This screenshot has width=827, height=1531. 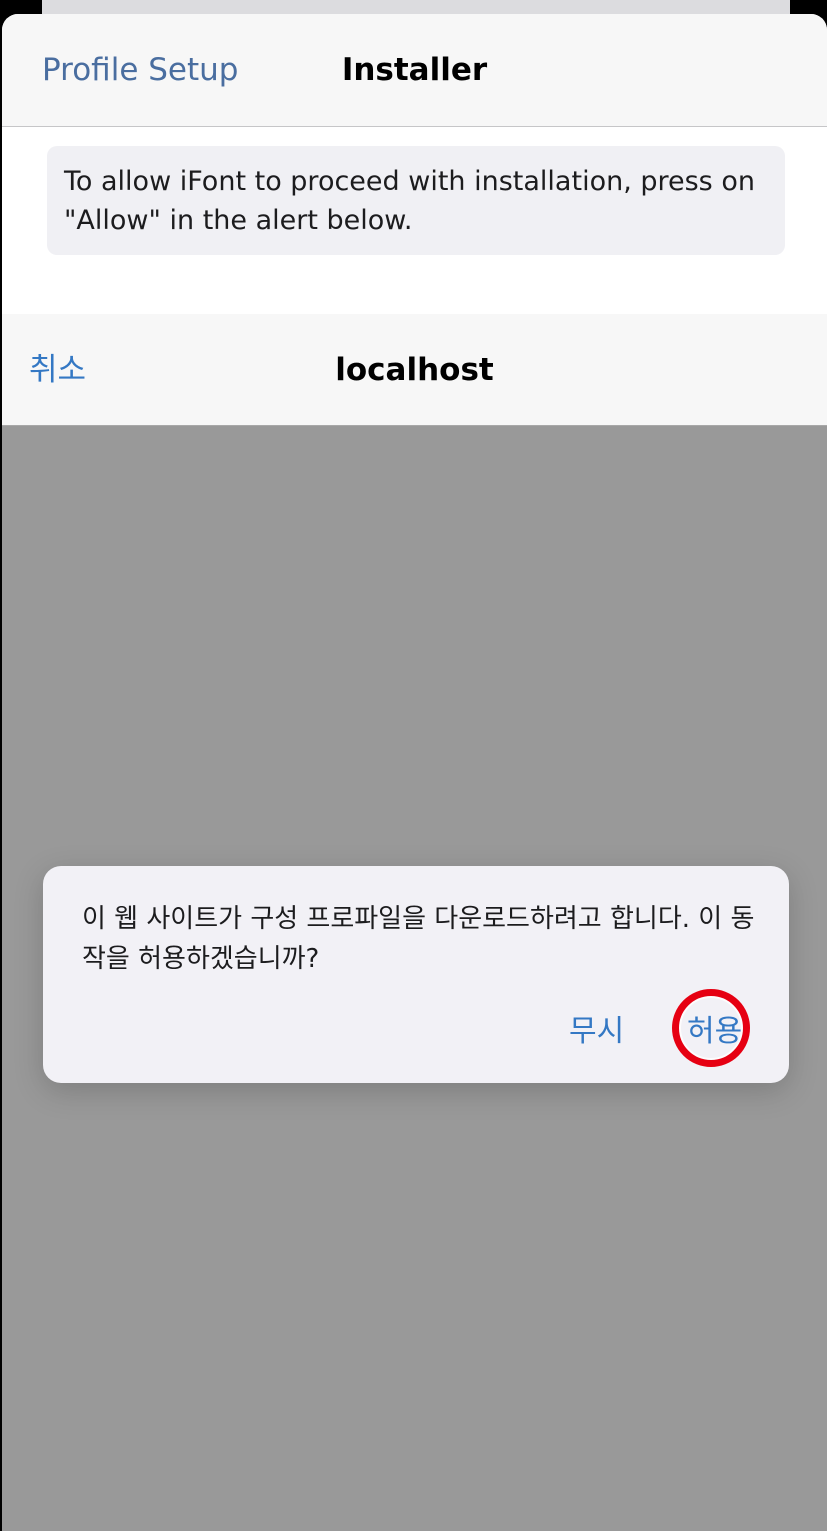 I want to click on web-view-title: localhost, so click(x=414, y=370).